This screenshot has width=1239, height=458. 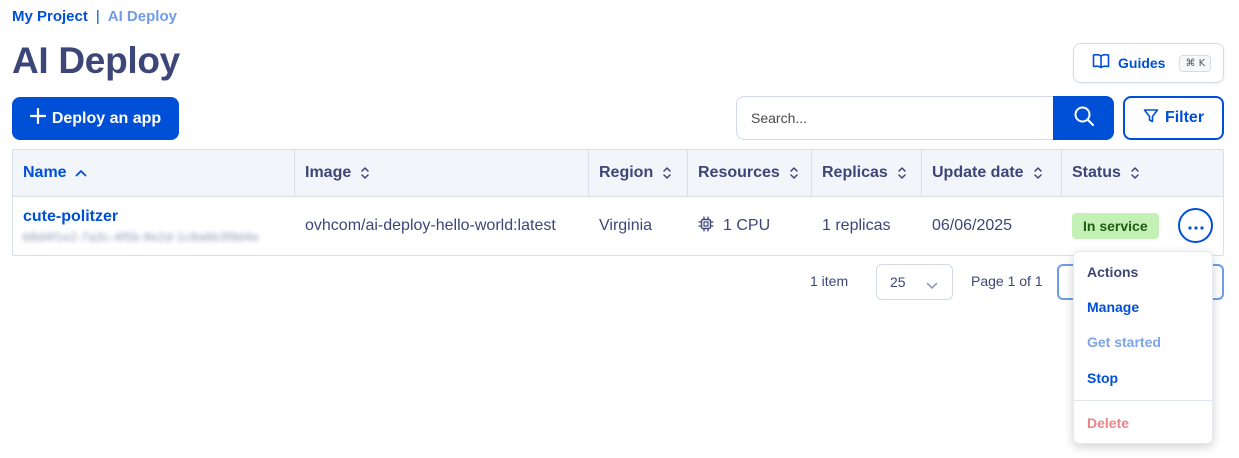 What do you see at coordinates (1115, 226) in the screenshot?
I see `status-badge: In service` at bounding box center [1115, 226].